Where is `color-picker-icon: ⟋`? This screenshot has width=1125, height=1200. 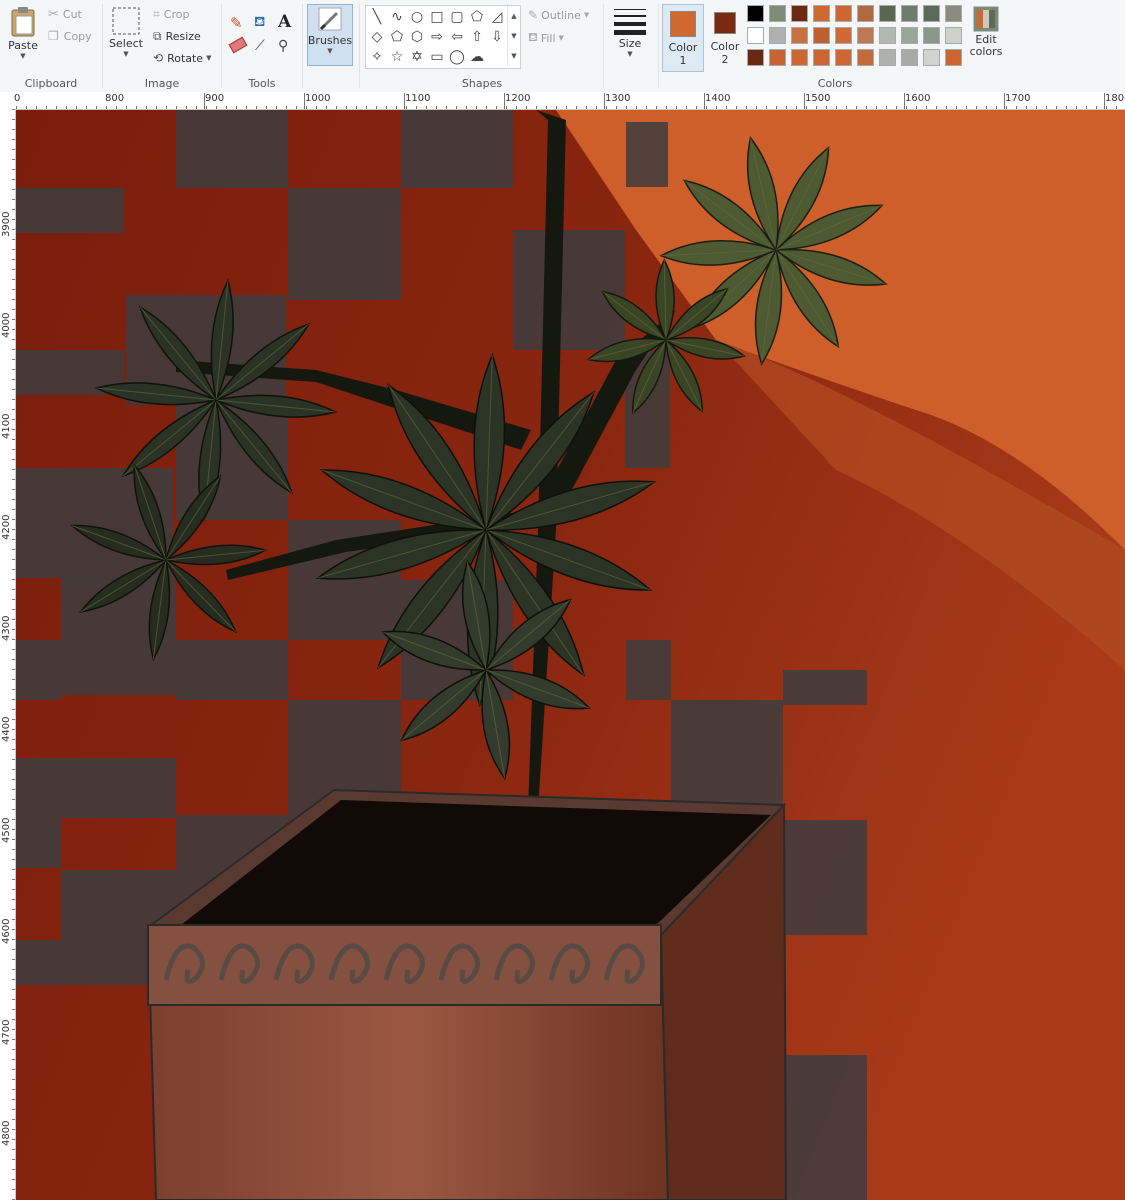 color-picker-icon: ⟋ is located at coordinates (260, 46).